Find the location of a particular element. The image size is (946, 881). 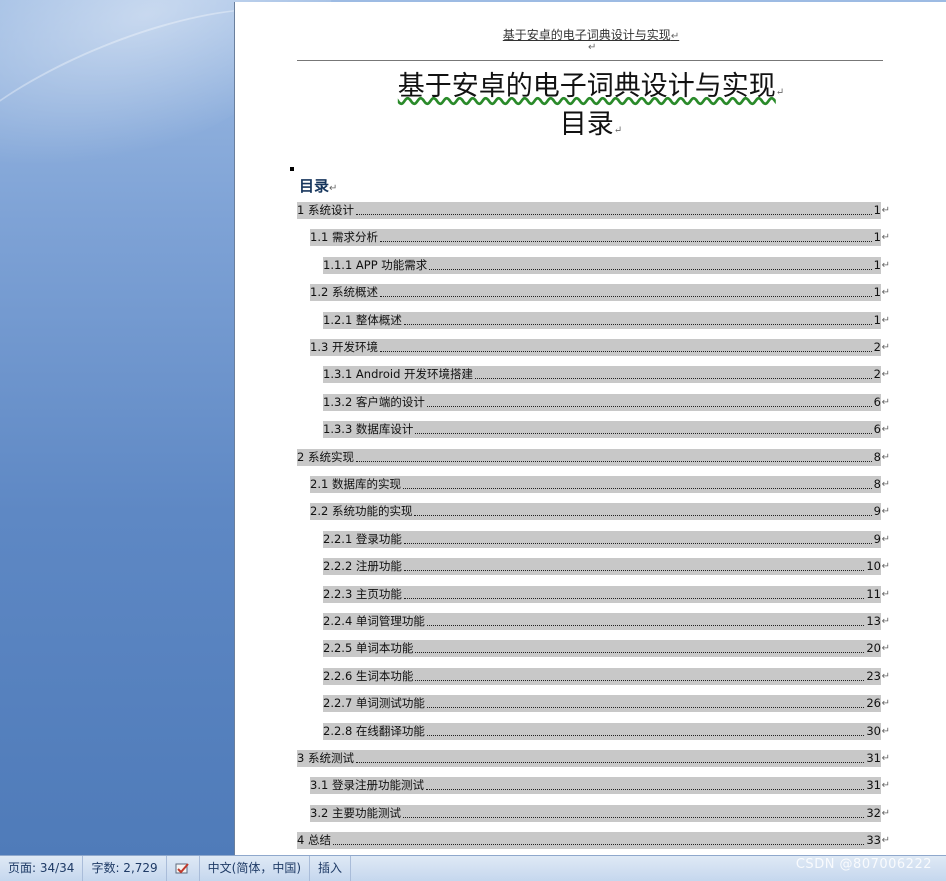

toc-entry-label: 2.2.1 登录功能 is located at coordinates (362, 538).